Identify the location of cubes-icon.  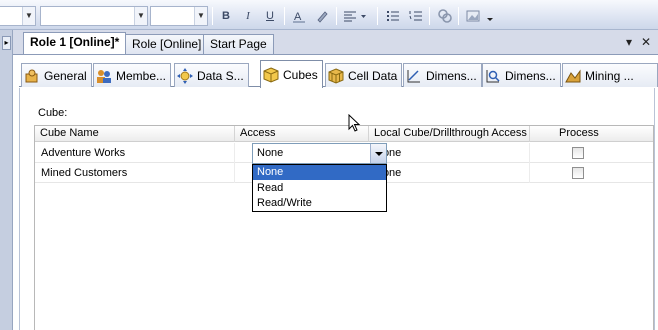
(271, 74).